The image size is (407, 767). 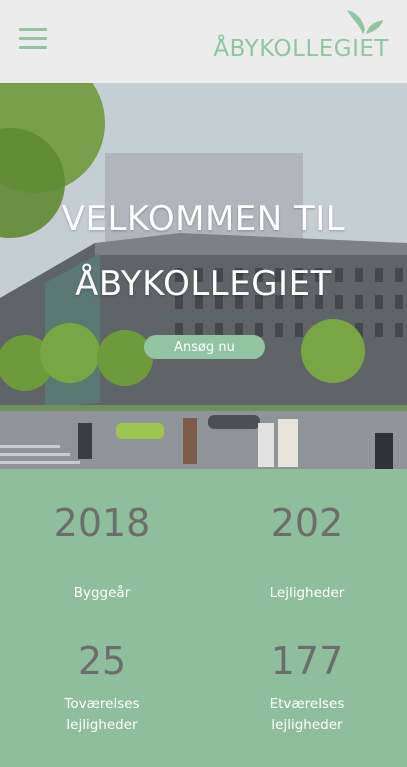 I want to click on leaf-icon, so click(x=365, y=22).